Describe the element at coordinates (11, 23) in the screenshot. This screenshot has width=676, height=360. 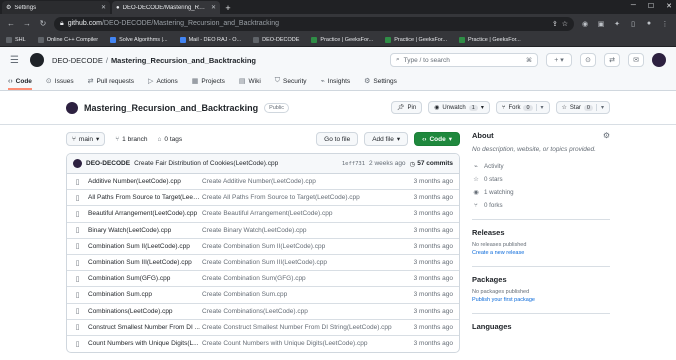
I see `back-icon: ←` at that location.